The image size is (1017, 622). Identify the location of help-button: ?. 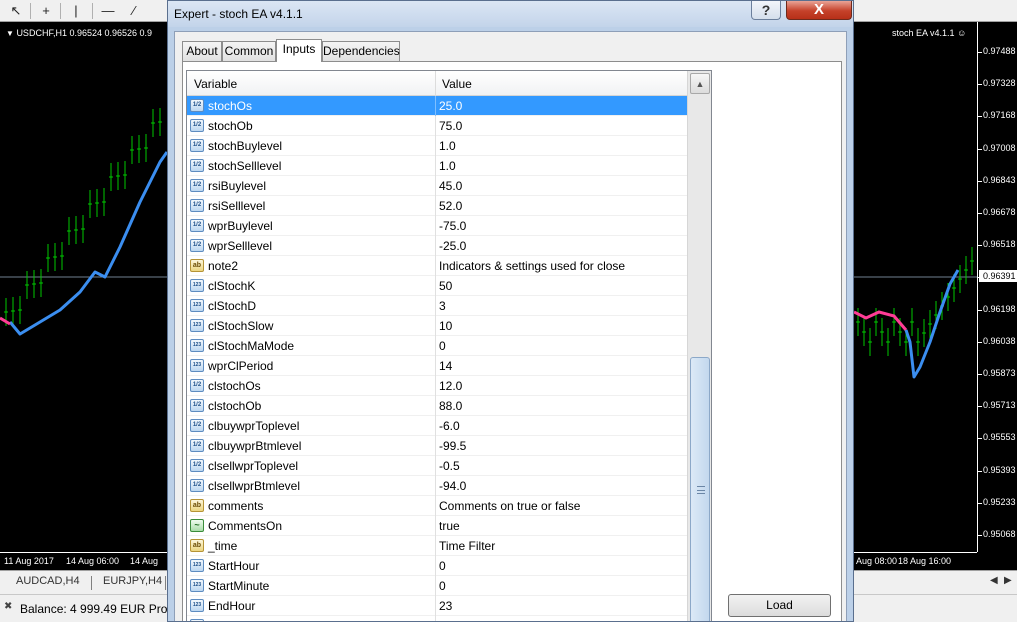
(766, 10).